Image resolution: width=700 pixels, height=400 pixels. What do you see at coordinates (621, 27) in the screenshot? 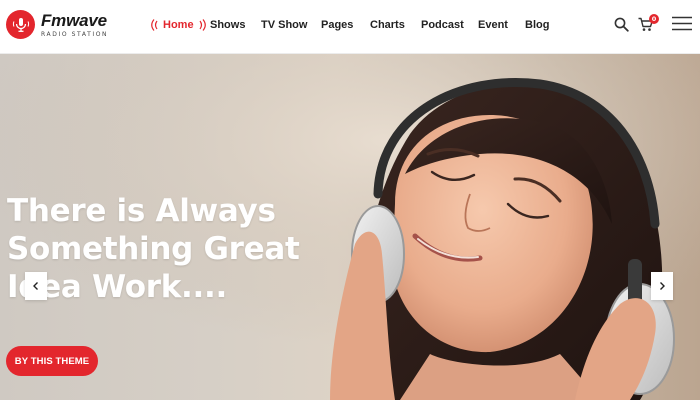
I see `search-icon` at bounding box center [621, 27].